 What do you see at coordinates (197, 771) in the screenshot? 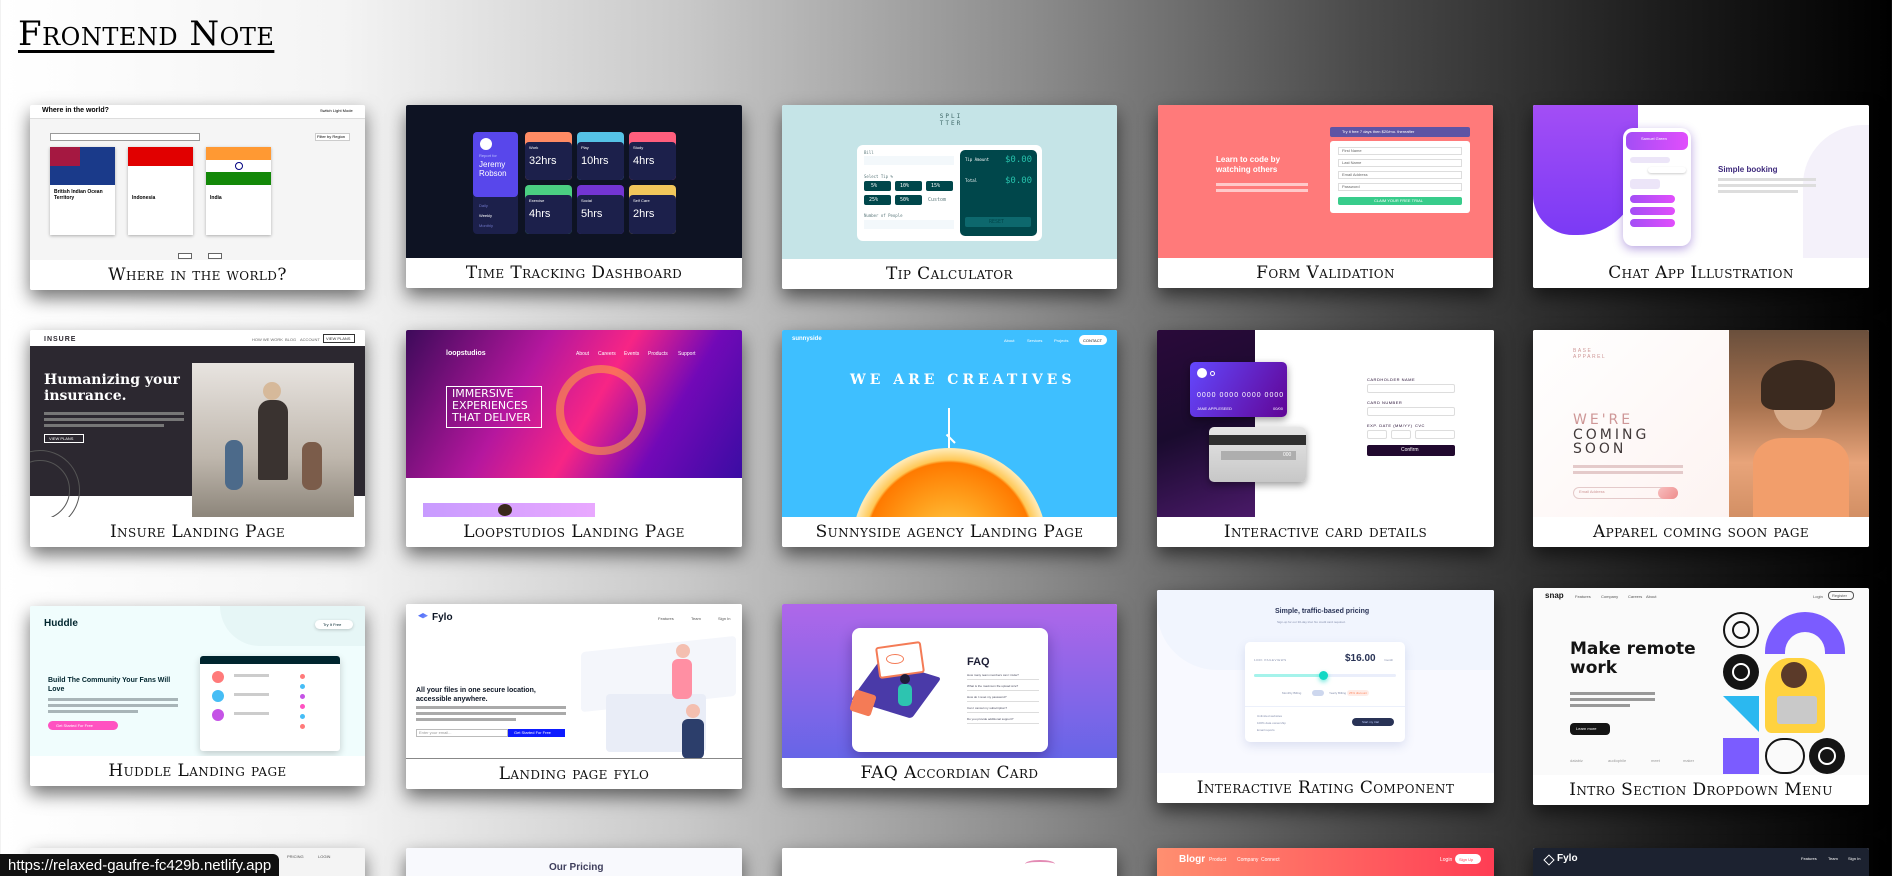
I see `card-caption: Huddle Landing page` at bounding box center [197, 771].